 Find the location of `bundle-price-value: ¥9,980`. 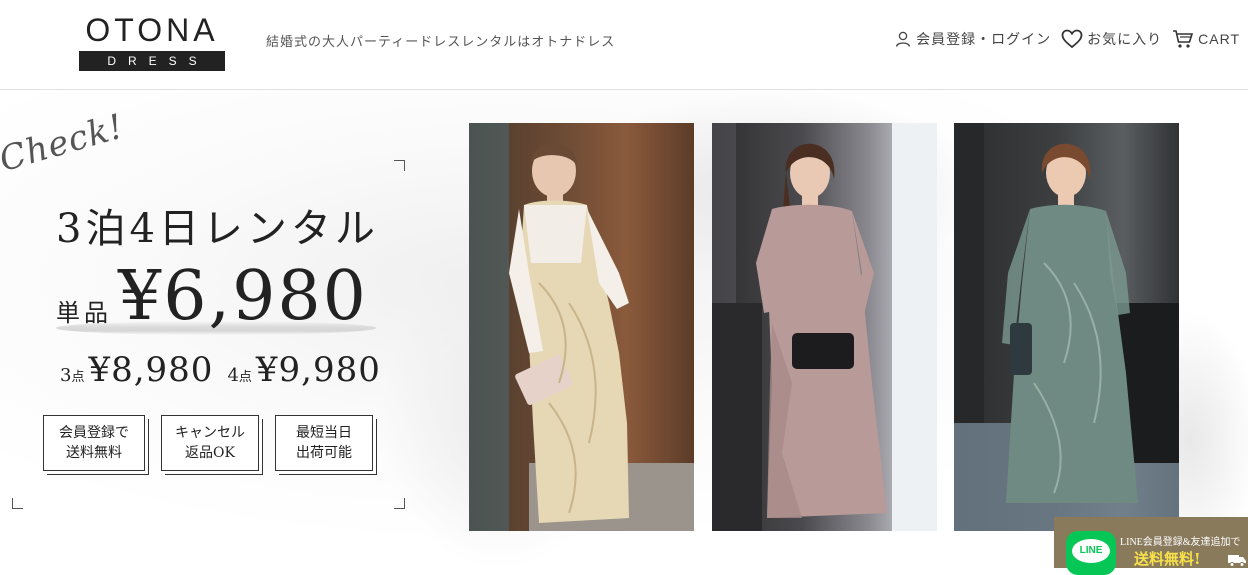

bundle-price-value: ¥9,980 is located at coordinates (318, 370).